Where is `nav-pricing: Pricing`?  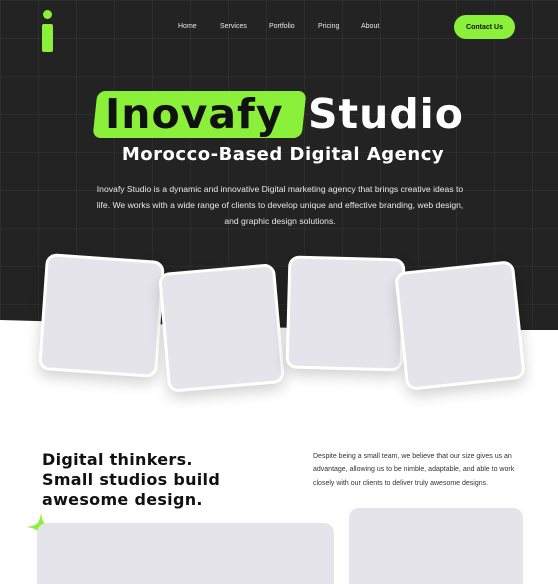 nav-pricing: Pricing is located at coordinates (328, 26).